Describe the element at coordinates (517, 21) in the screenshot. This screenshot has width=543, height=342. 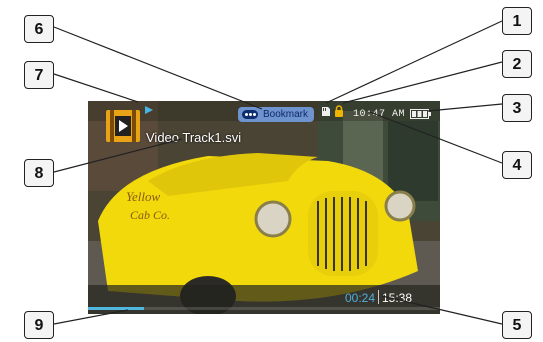
I see `callout-1: 1` at that location.